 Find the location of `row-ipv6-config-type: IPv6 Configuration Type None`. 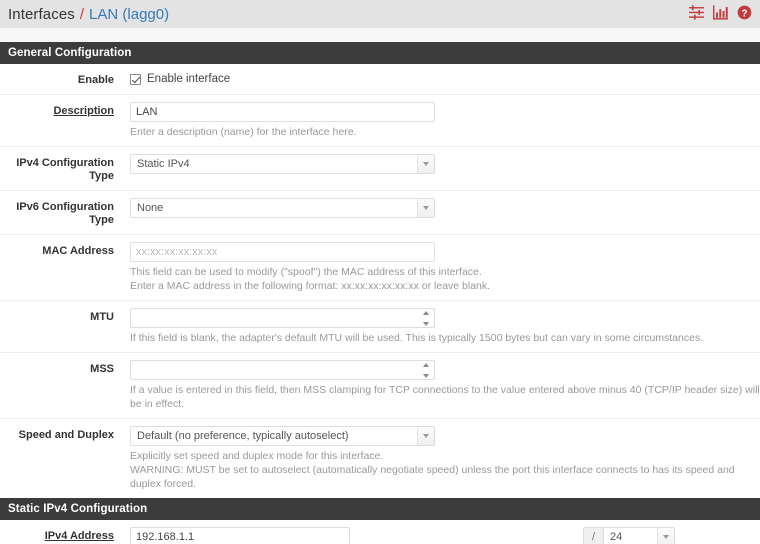

row-ipv6-config-type: IPv6 Configuration Type None is located at coordinates (380, 213).